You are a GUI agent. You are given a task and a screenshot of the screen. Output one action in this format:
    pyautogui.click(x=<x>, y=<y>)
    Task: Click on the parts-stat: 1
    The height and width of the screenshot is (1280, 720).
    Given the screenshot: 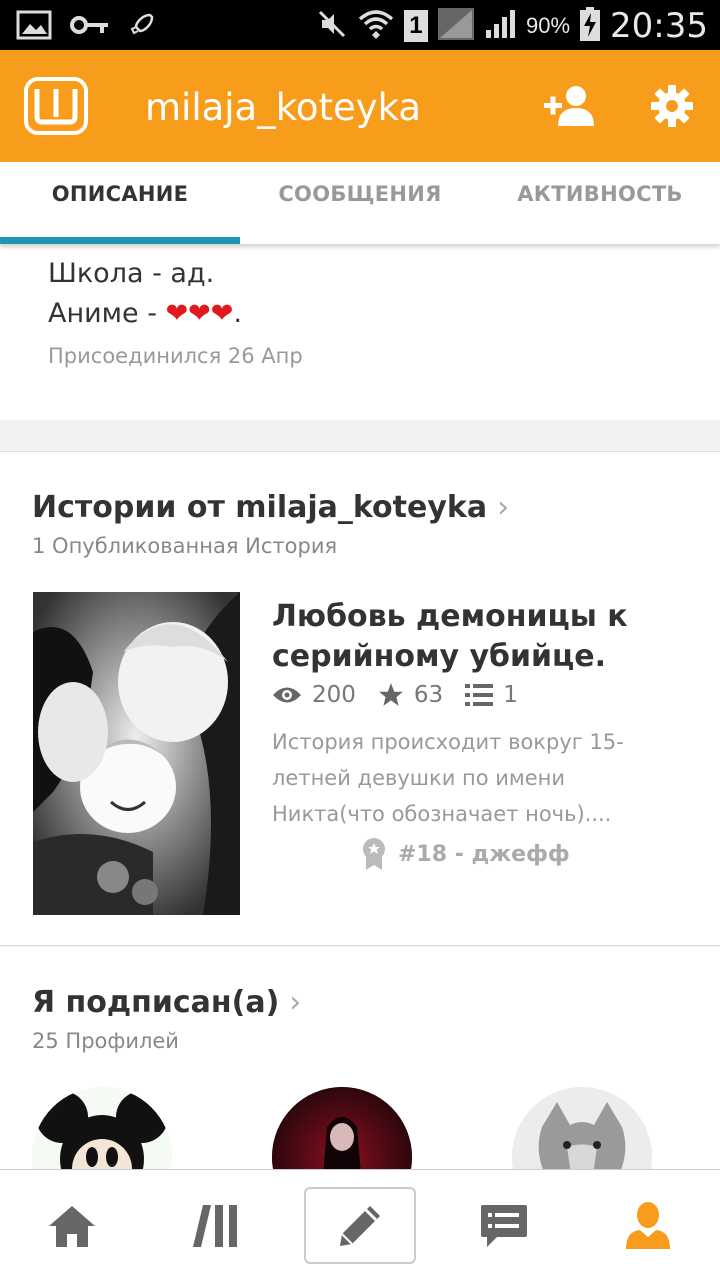 What is the action you would take?
    pyautogui.click(x=491, y=695)
    